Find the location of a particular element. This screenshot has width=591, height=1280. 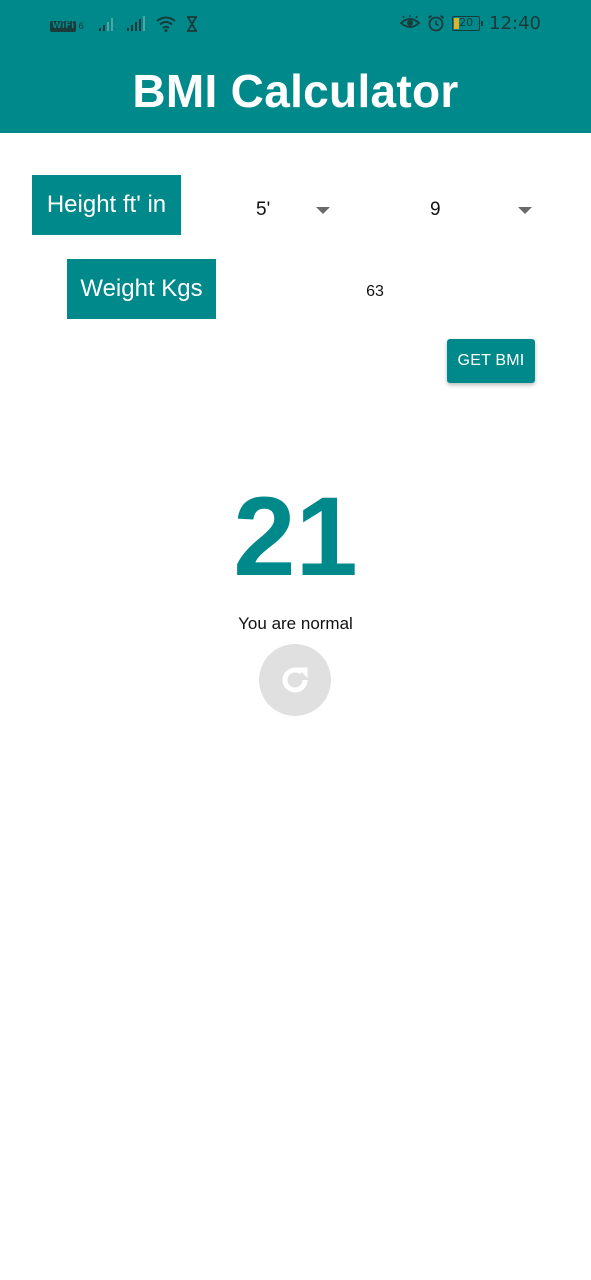

status-bar-left: WiFi 6 is located at coordinates (124, 23).